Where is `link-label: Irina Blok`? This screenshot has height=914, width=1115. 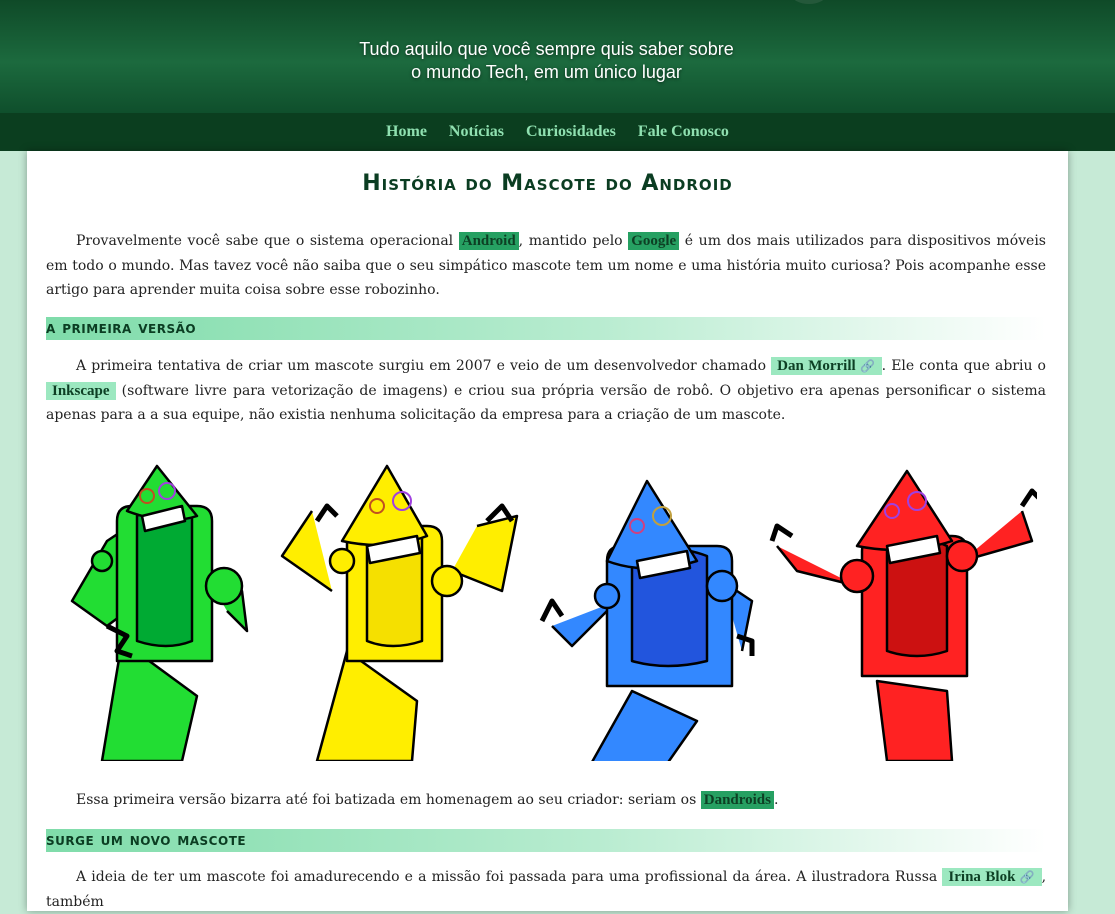
link-label: Irina Blok is located at coordinates (982, 877).